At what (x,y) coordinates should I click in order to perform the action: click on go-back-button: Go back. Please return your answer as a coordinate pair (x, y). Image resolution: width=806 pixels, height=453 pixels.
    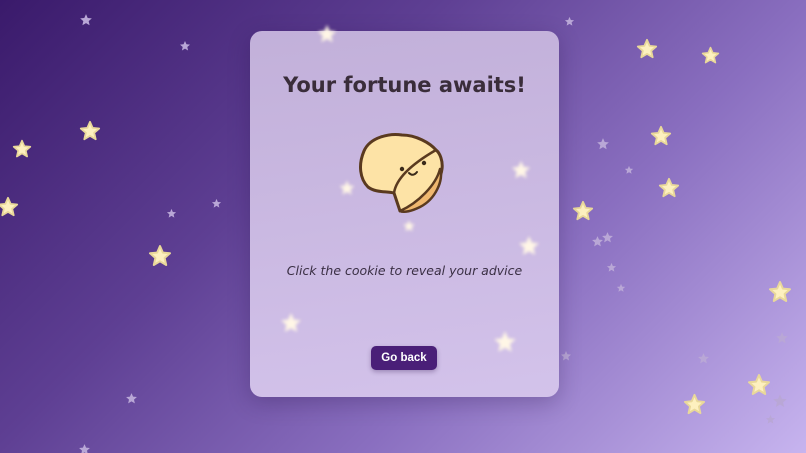
    Looking at the image, I should click on (404, 358).